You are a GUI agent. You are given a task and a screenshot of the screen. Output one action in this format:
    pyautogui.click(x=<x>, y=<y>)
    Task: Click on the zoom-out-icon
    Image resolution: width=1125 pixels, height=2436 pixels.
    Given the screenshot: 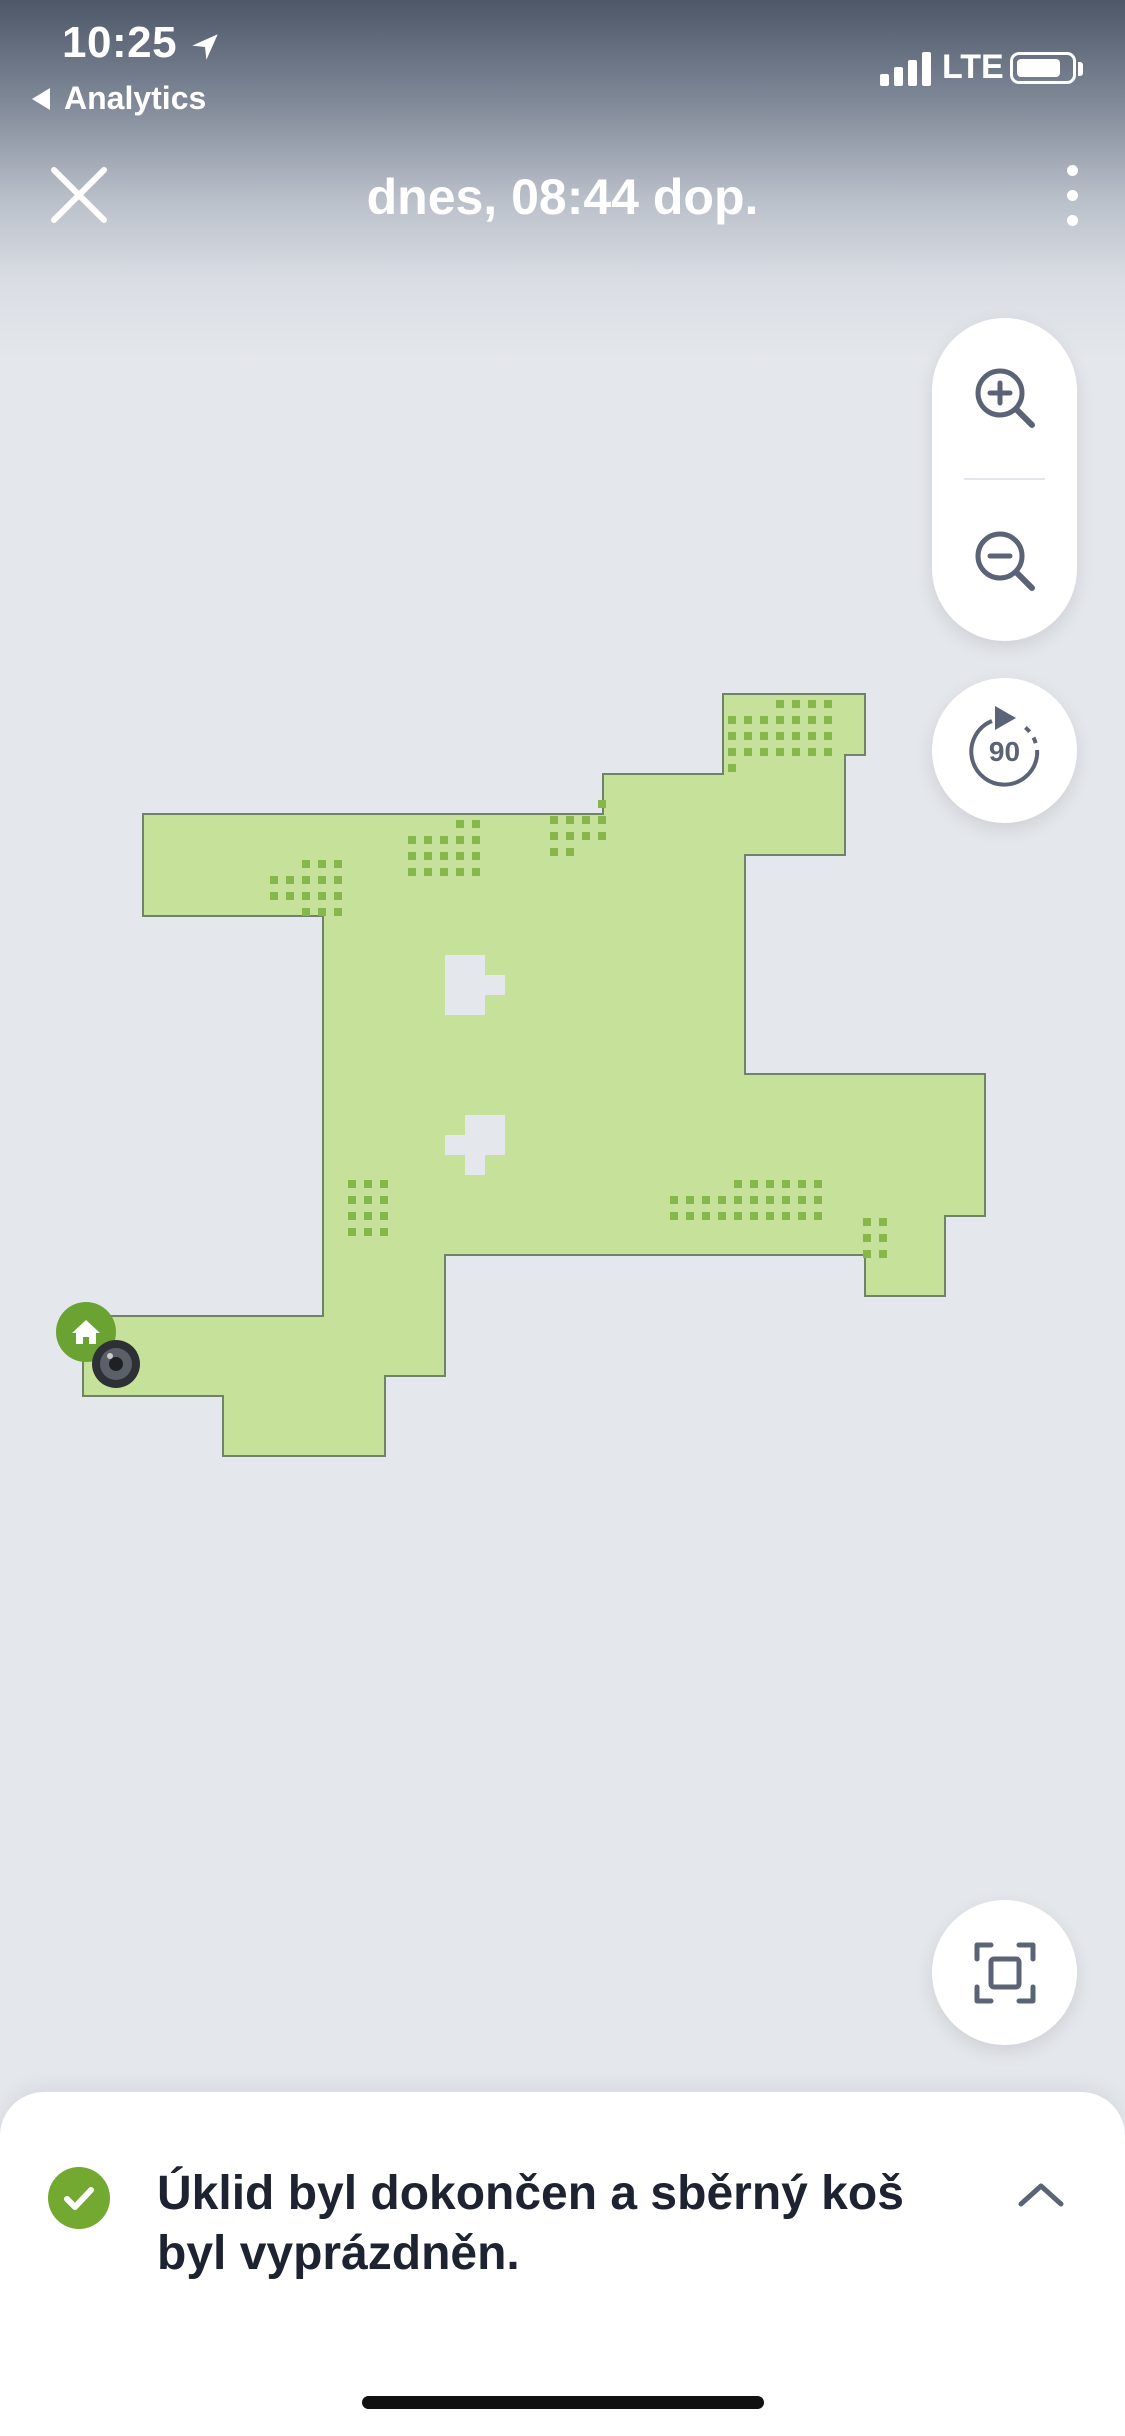 What is the action you would take?
    pyautogui.click(x=1005, y=561)
    